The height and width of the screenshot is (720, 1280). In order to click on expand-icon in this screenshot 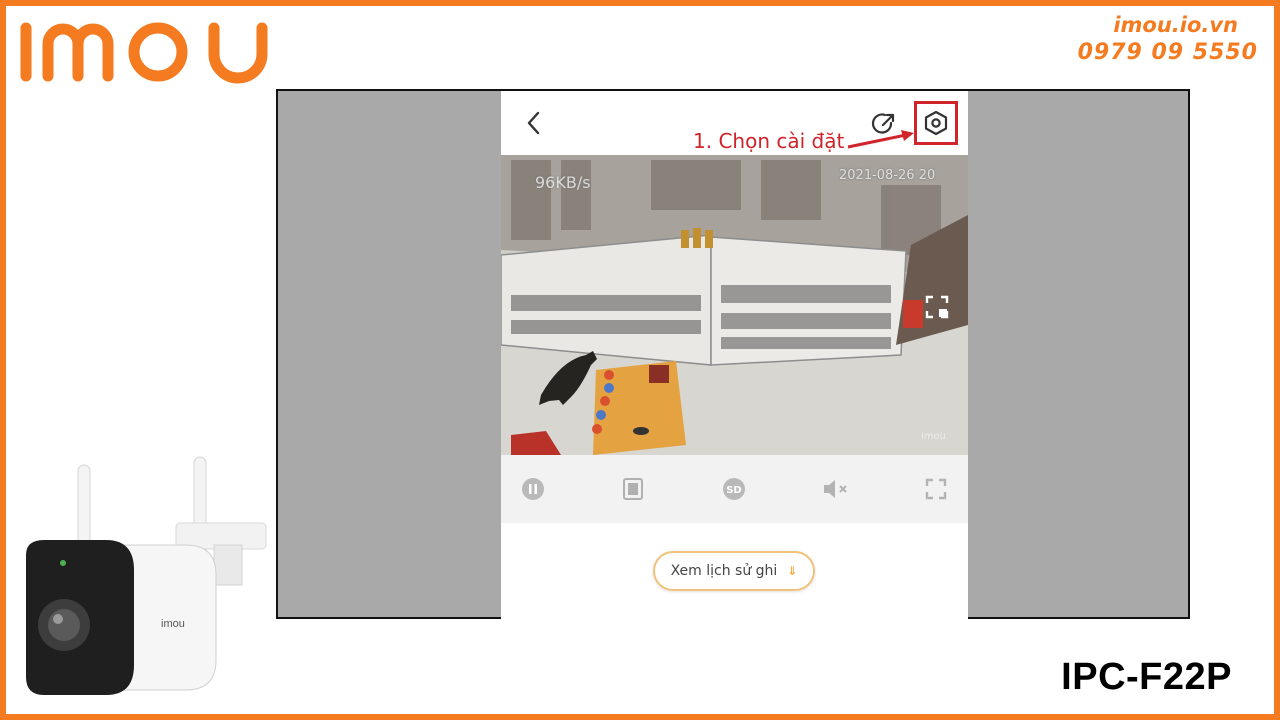, I will do `click(937, 307)`.